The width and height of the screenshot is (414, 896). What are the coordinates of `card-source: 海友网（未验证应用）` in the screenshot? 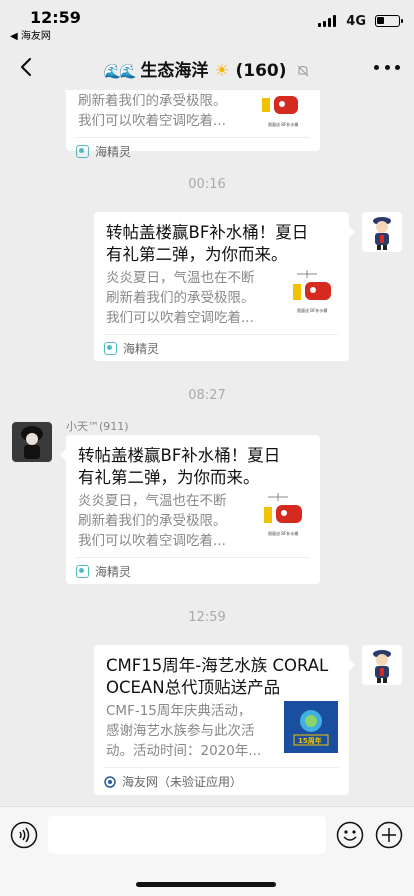 It's located at (221, 781).